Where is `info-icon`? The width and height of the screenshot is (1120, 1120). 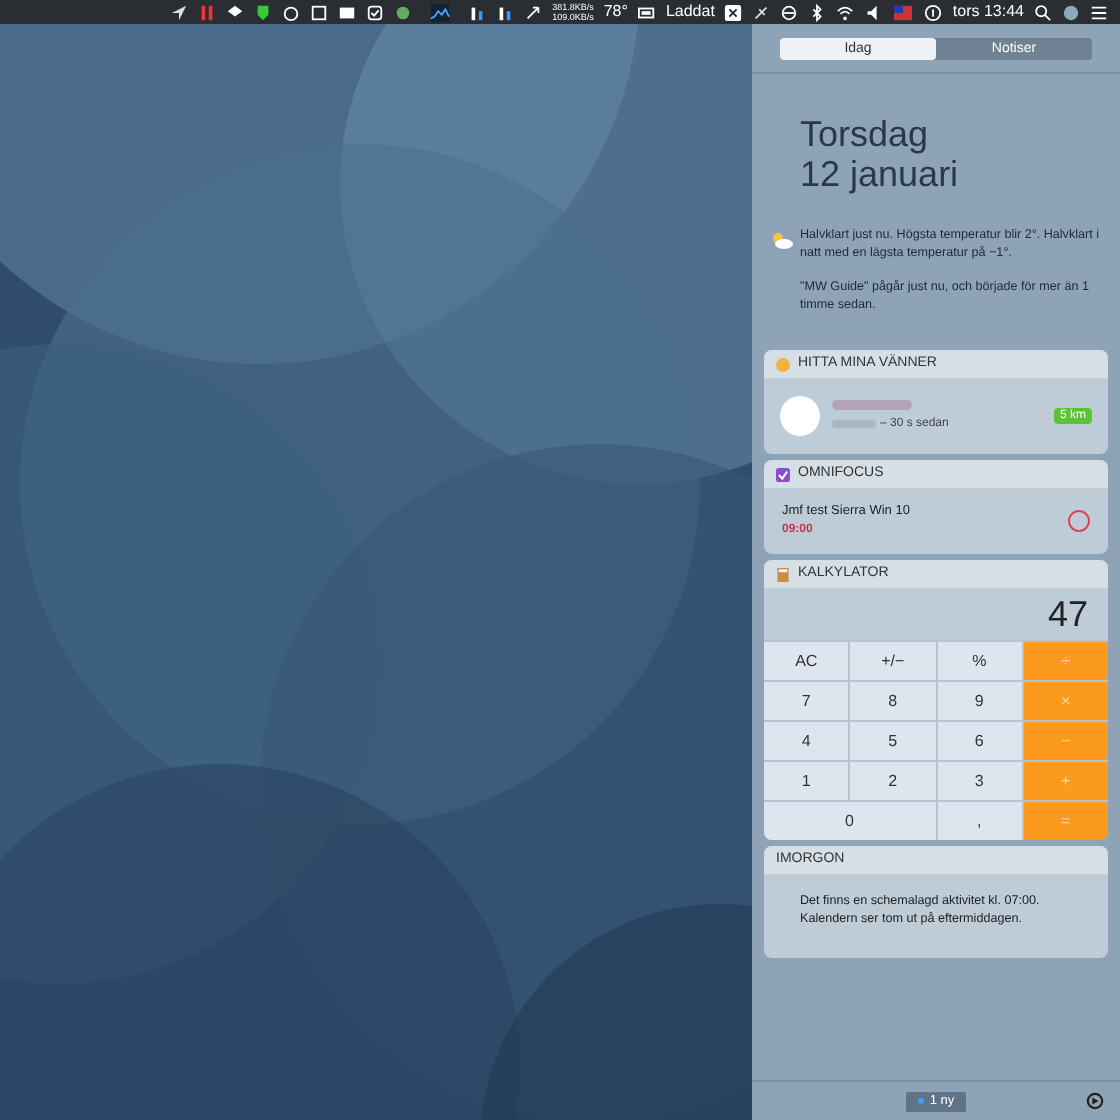 info-icon is located at coordinates (933, 12).